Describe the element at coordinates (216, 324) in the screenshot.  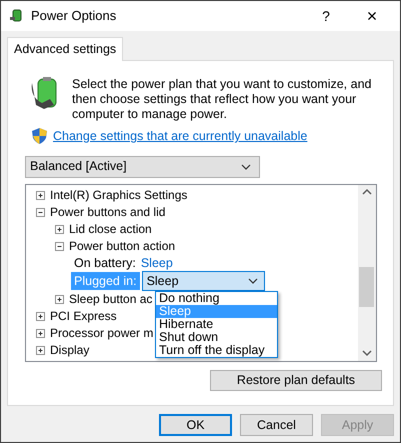
I see `dropdown-option: Hibernate` at that location.